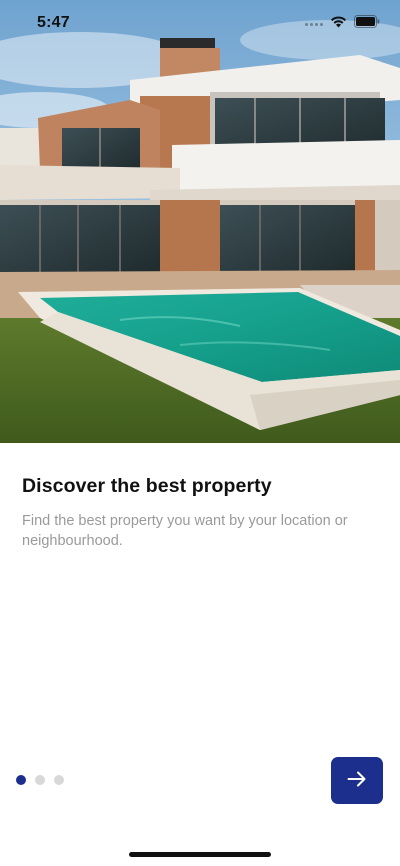  I want to click on home-indicator, so click(200, 854).